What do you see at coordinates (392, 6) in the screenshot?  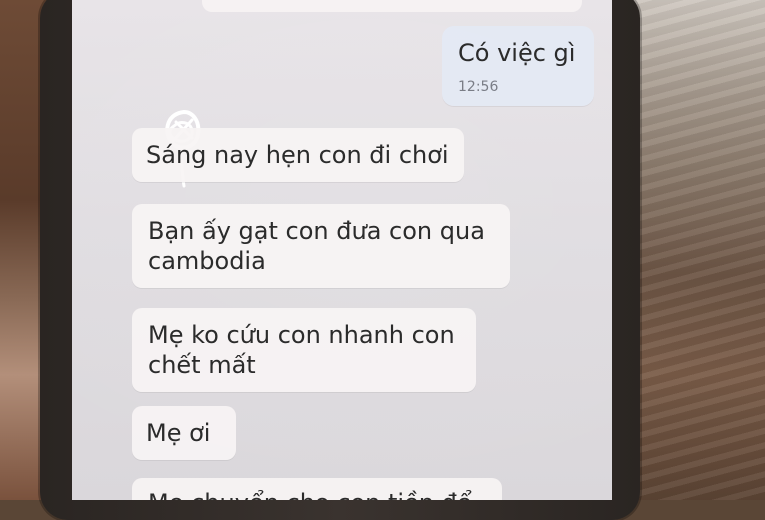 I see `partial-top-bubble` at bounding box center [392, 6].